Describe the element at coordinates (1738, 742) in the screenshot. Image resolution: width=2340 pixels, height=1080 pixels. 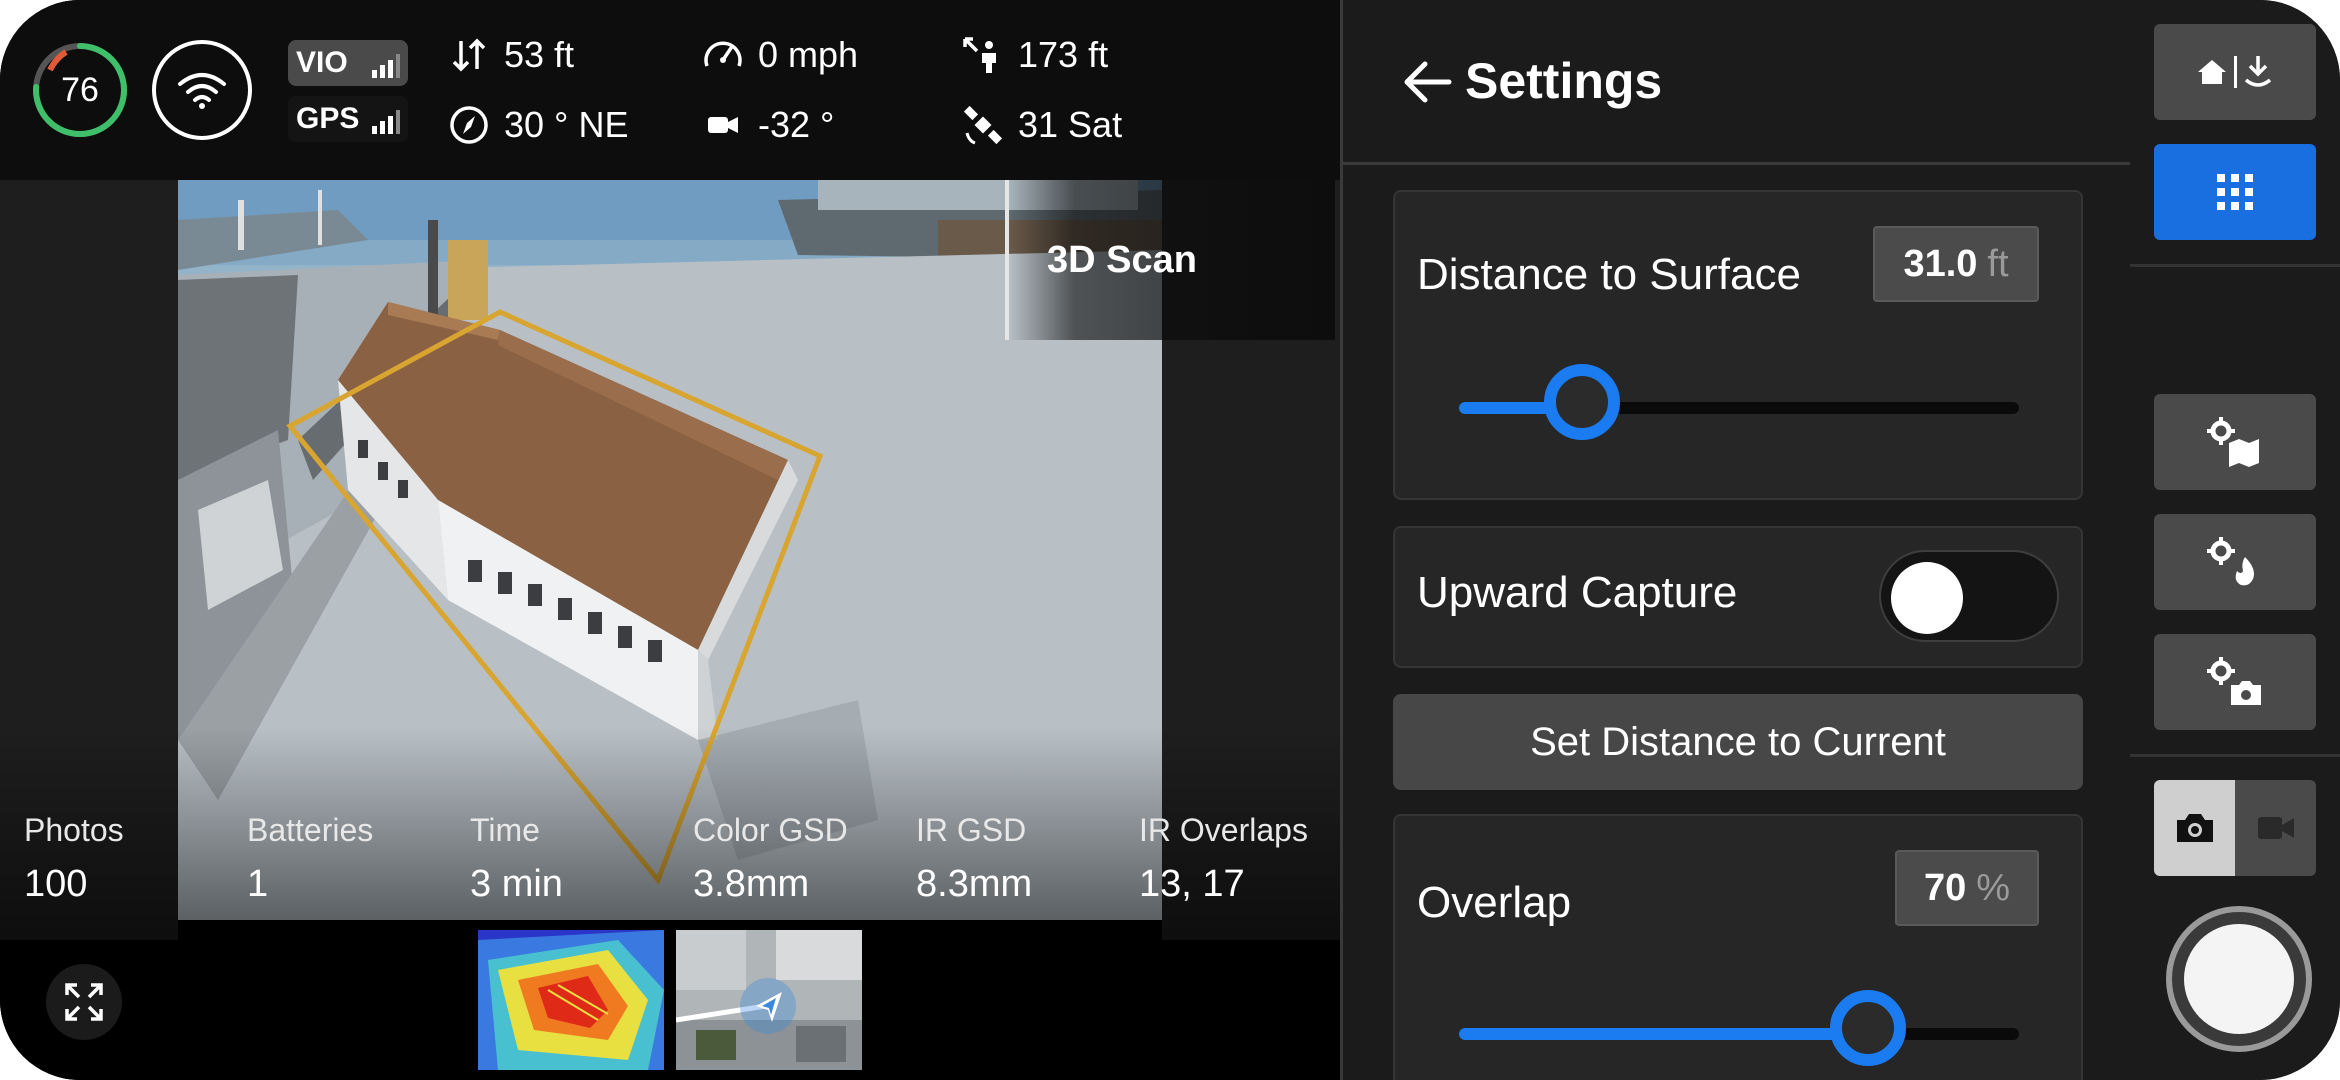
I see `set-distance-to-current-button: Set Distance to Current` at that location.